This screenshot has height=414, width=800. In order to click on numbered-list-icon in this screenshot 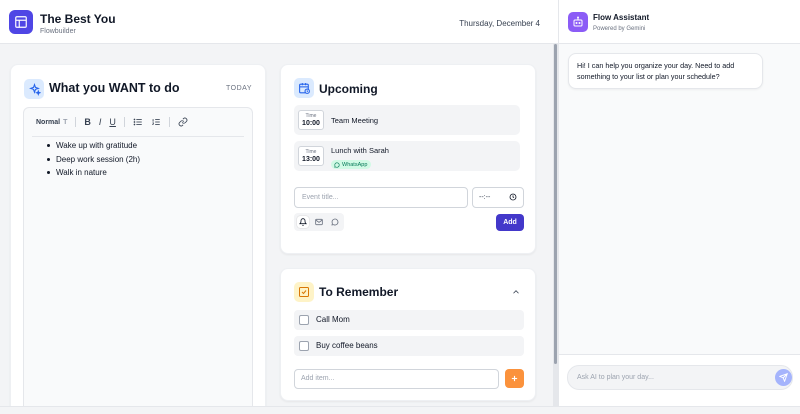, I will do `click(156, 122)`.